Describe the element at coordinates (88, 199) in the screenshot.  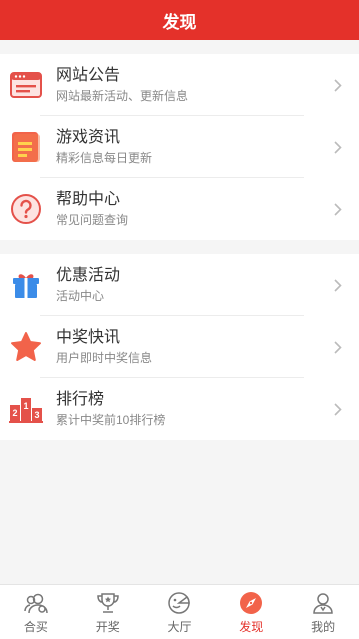
I see `item-title: 帮助中心` at that location.